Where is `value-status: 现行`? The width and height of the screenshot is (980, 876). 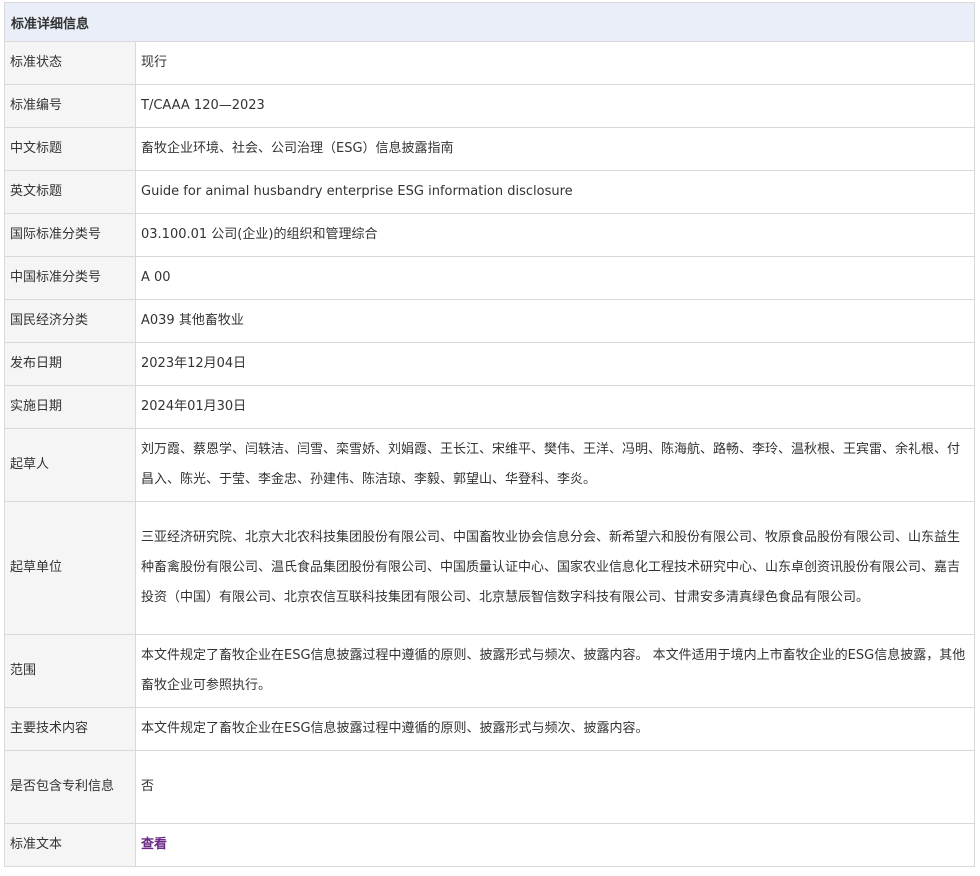
value-status: 现行 is located at coordinates (555, 63).